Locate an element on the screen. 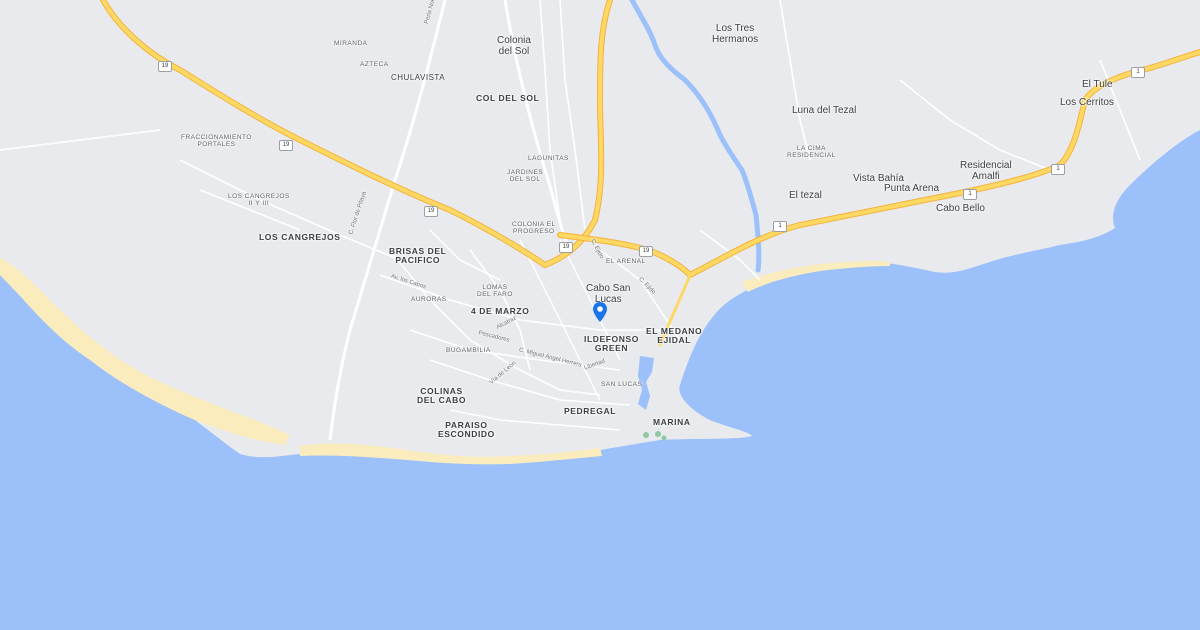  label-residencial-amalfi: Residencial Amalfi is located at coordinates (986, 171).